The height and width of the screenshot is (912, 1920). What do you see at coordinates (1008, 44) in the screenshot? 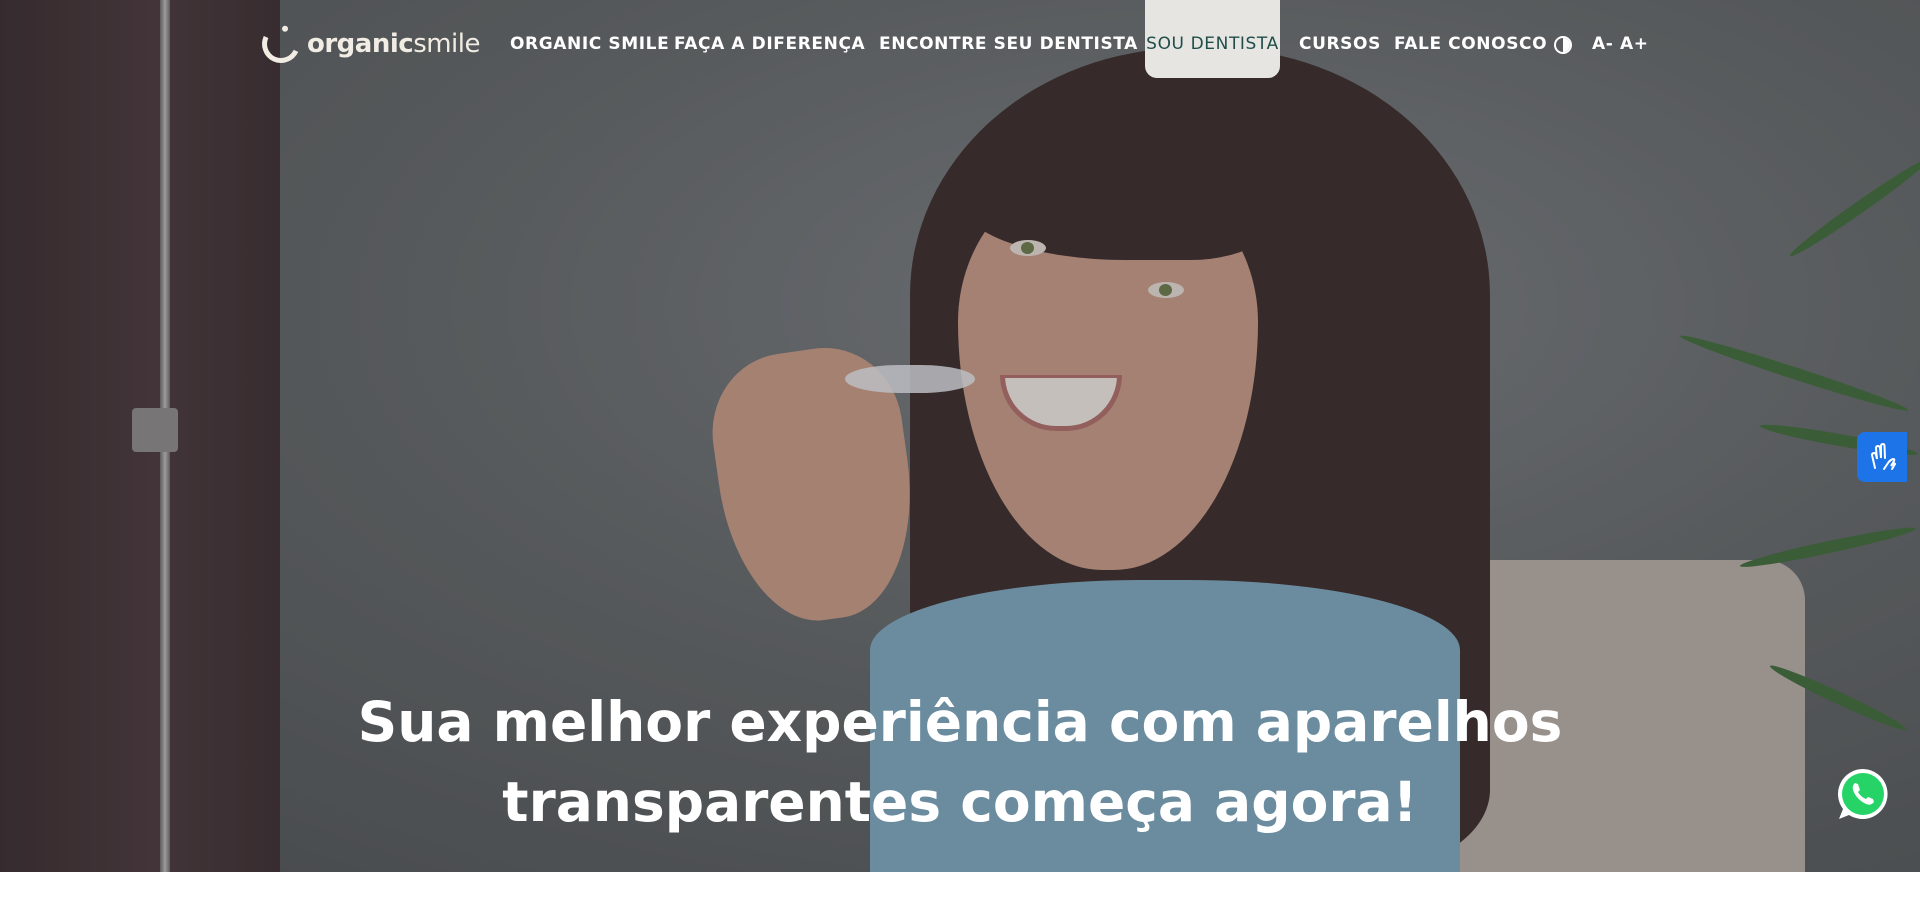
I see `nav-item-encontre-seu-dentista: ENCONTRE SEU DENTISTA` at bounding box center [1008, 44].